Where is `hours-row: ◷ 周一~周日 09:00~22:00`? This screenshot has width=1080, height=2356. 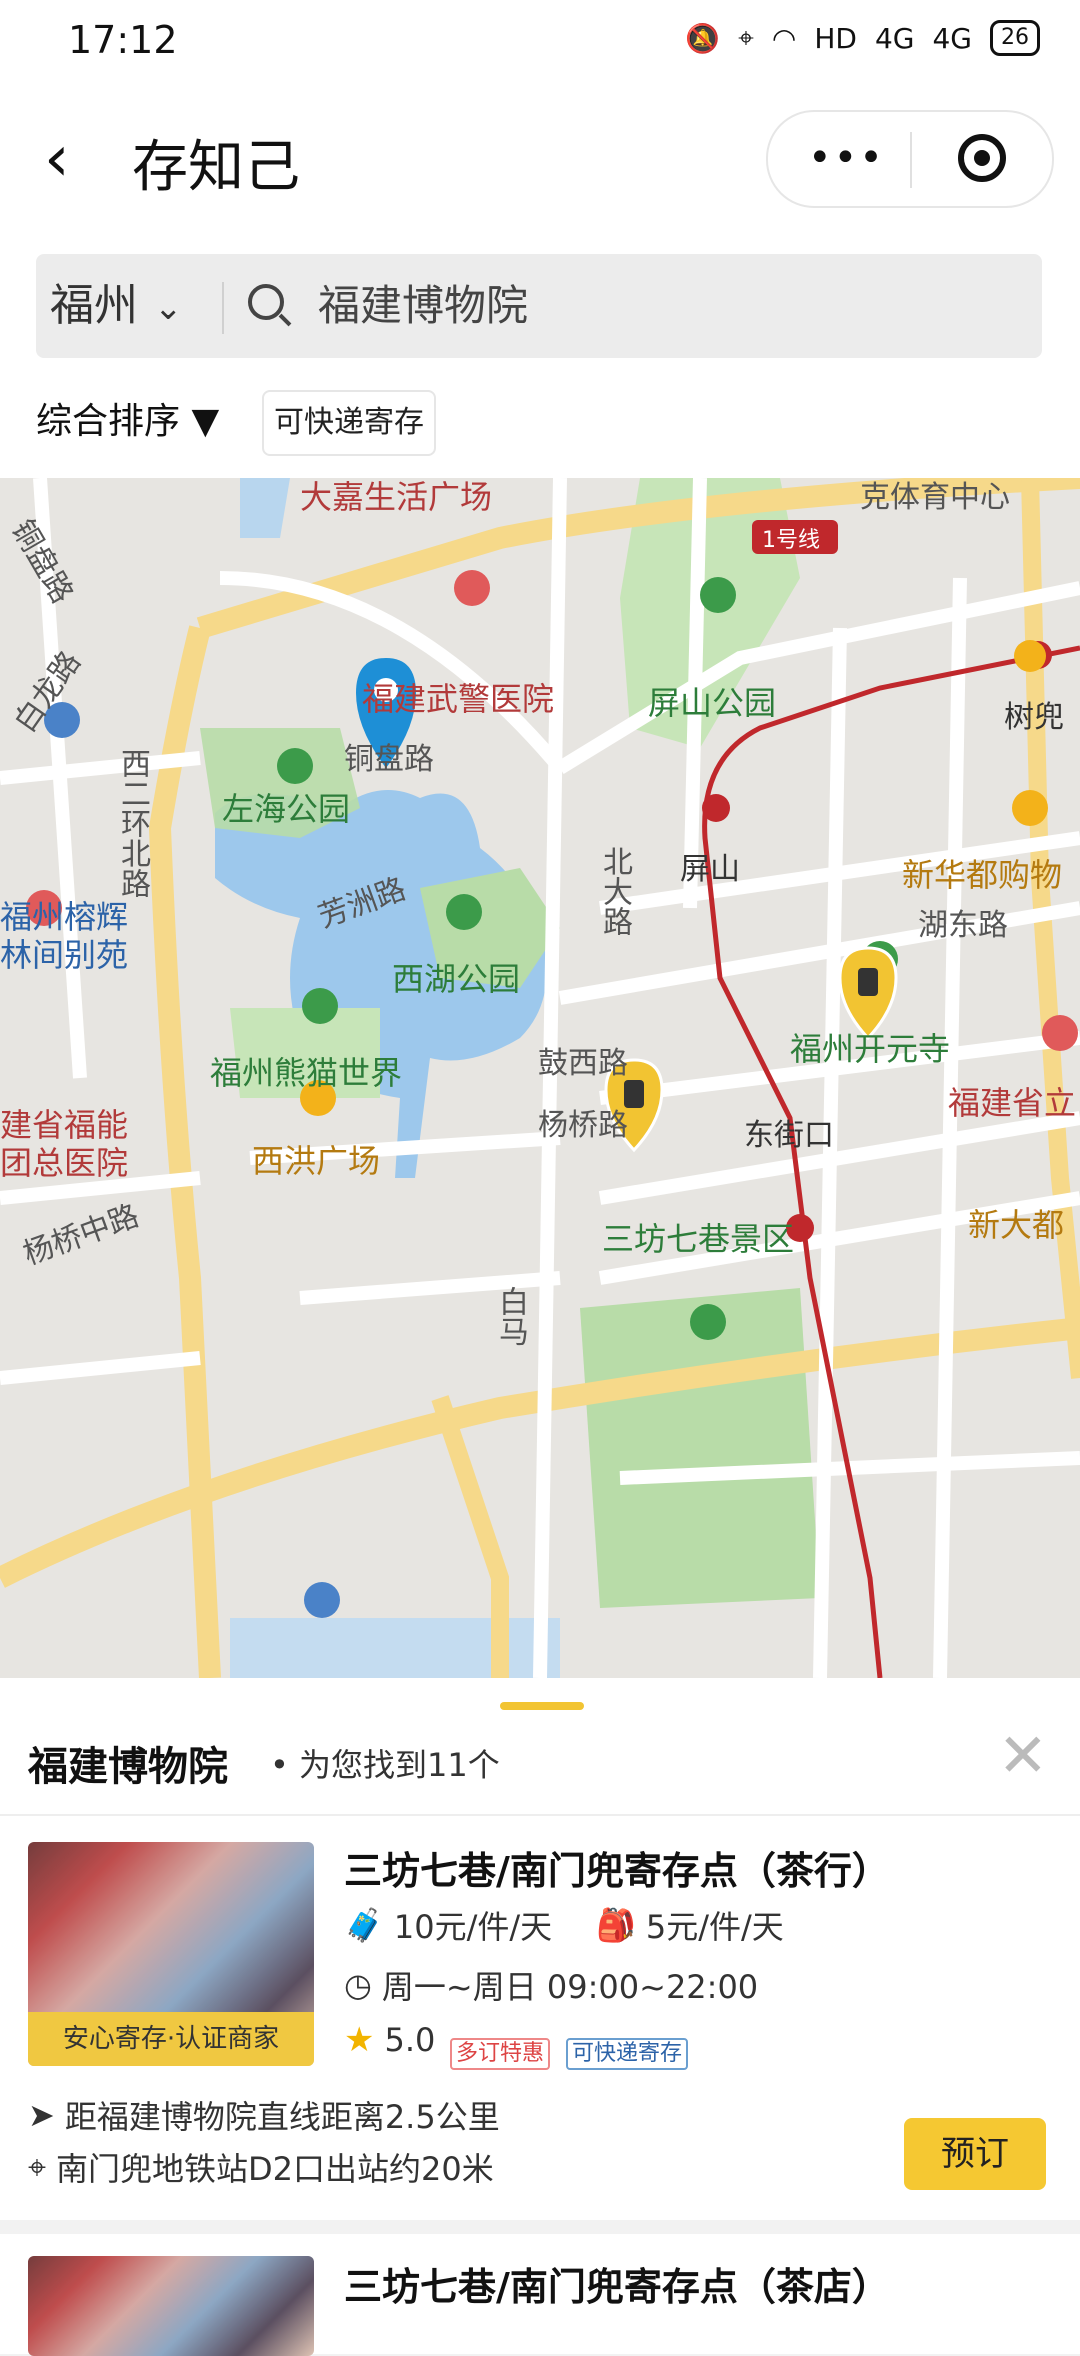 hours-row: ◷ 周一~周日 09:00~22:00 is located at coordinates (551, 1985).